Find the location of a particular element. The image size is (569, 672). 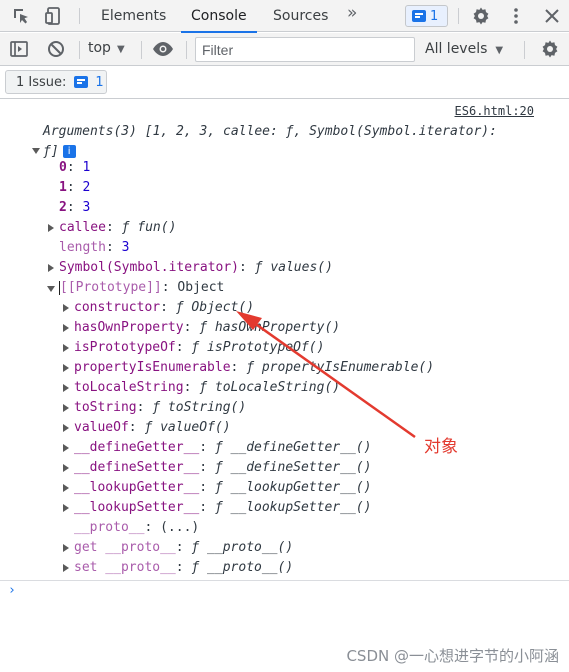

property-value: ƒ valueOf() is located at coordinates (187, 427).